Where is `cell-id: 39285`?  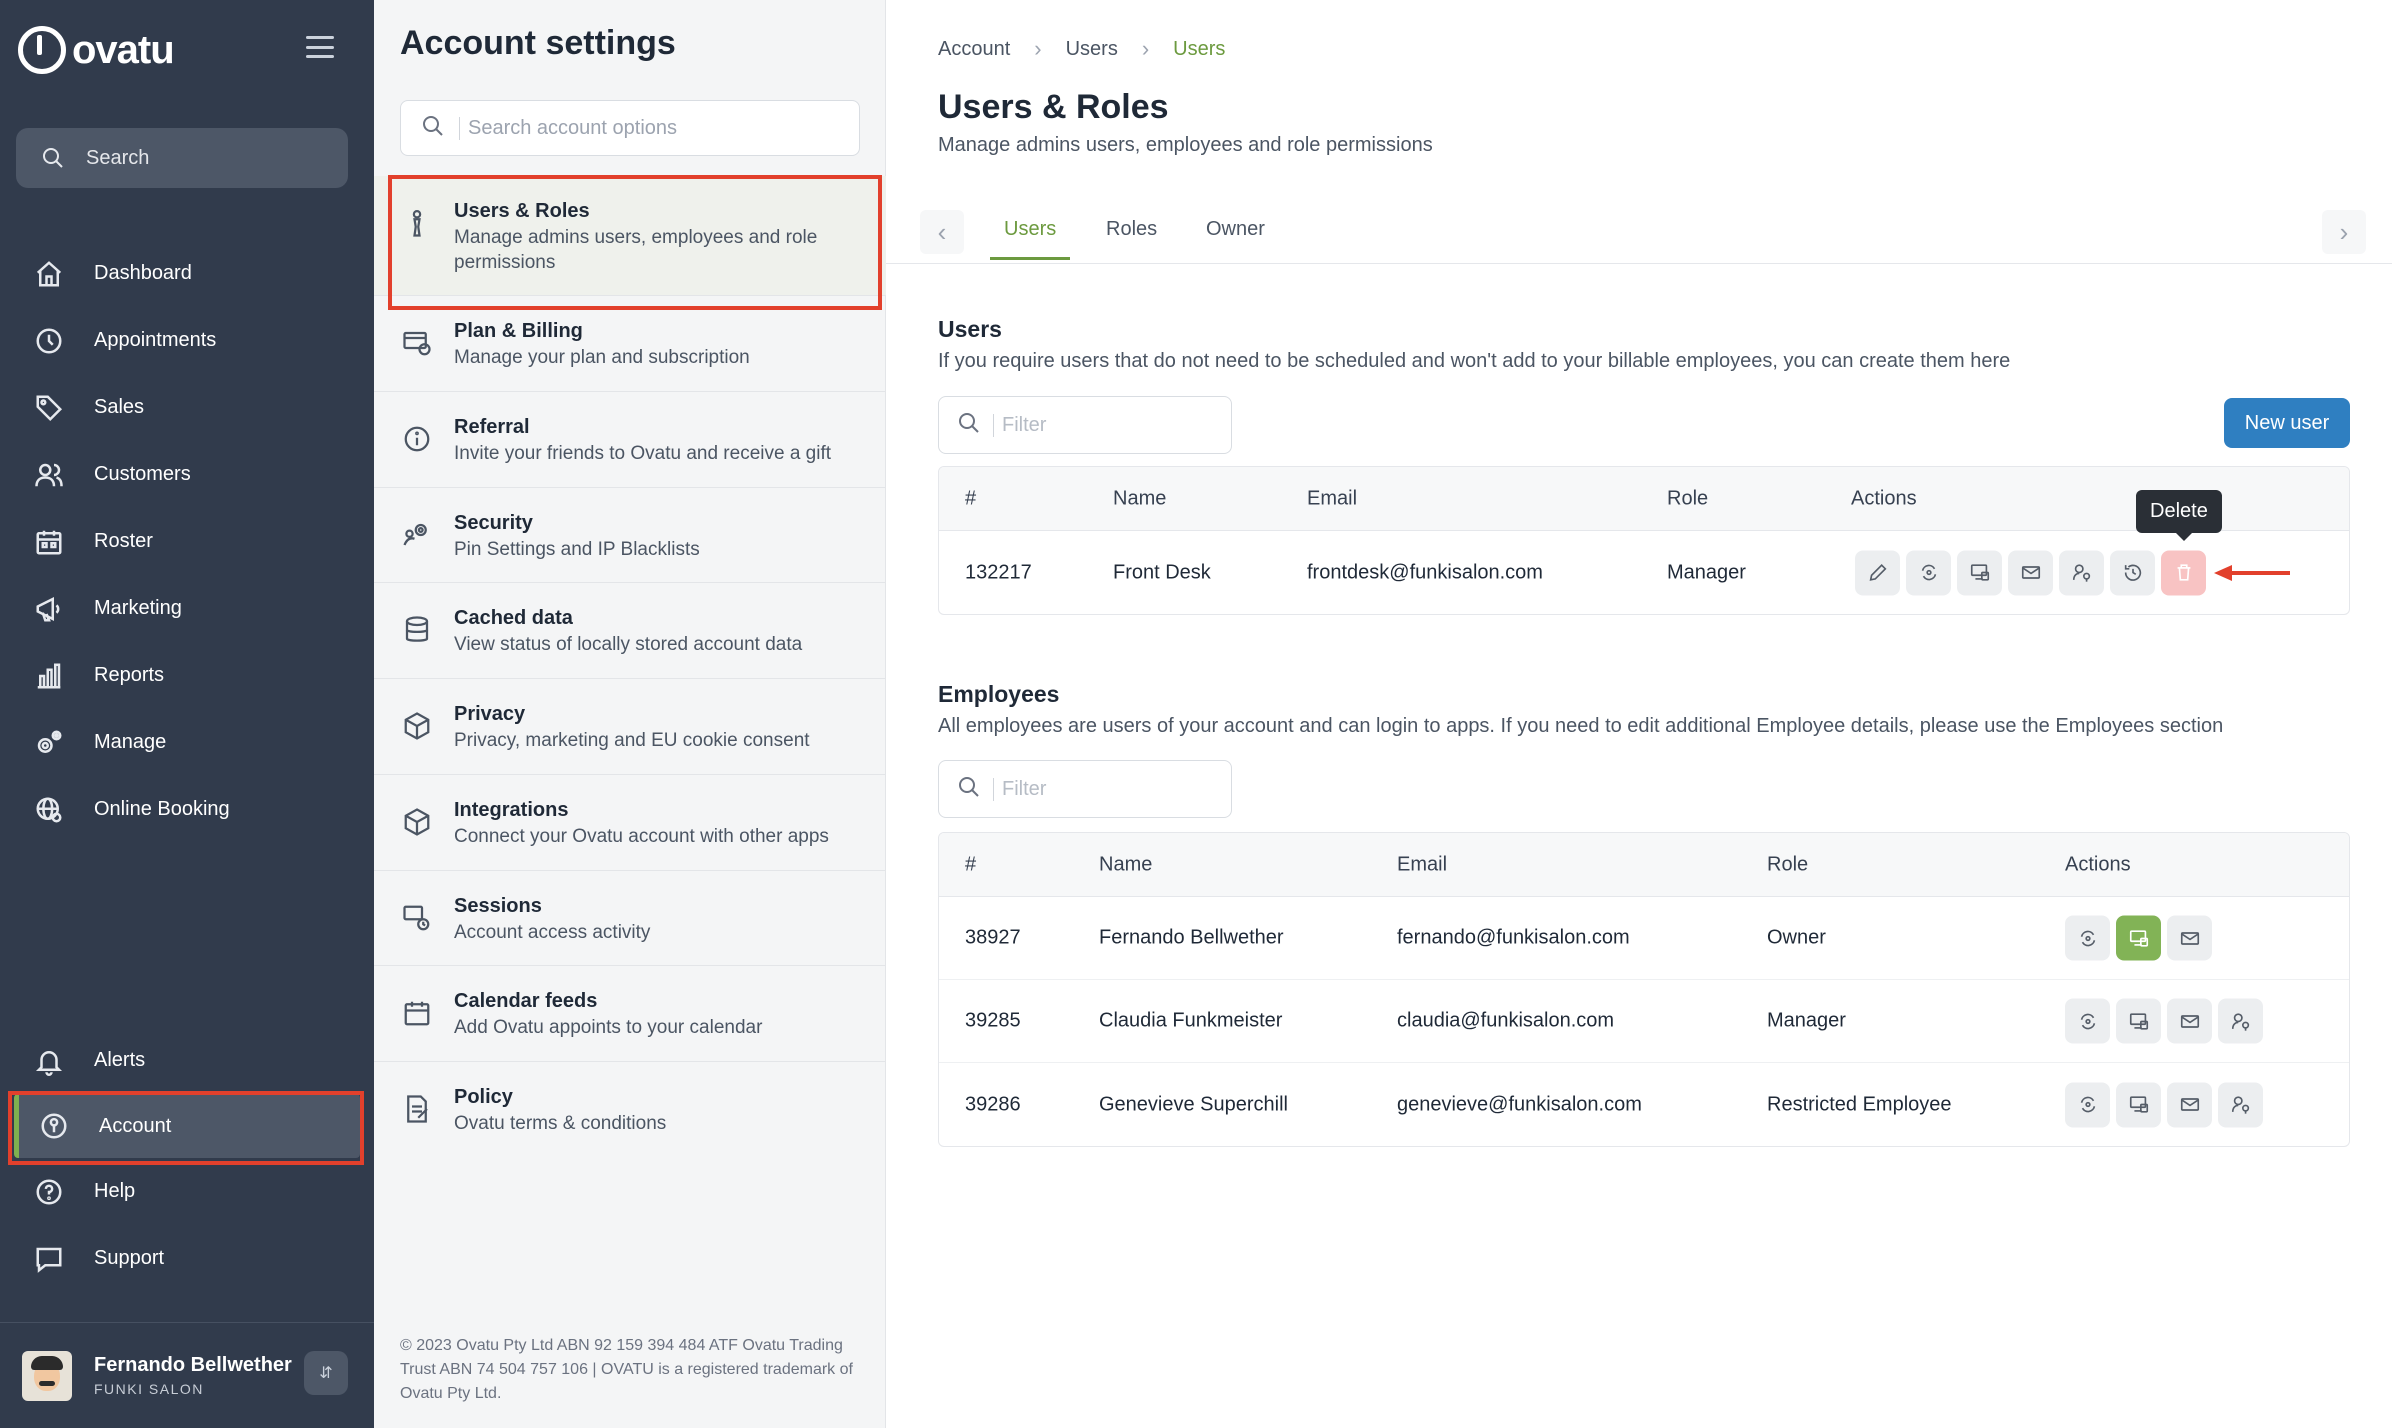
cell-id: 39285 is located at coordinates (993, 1020).